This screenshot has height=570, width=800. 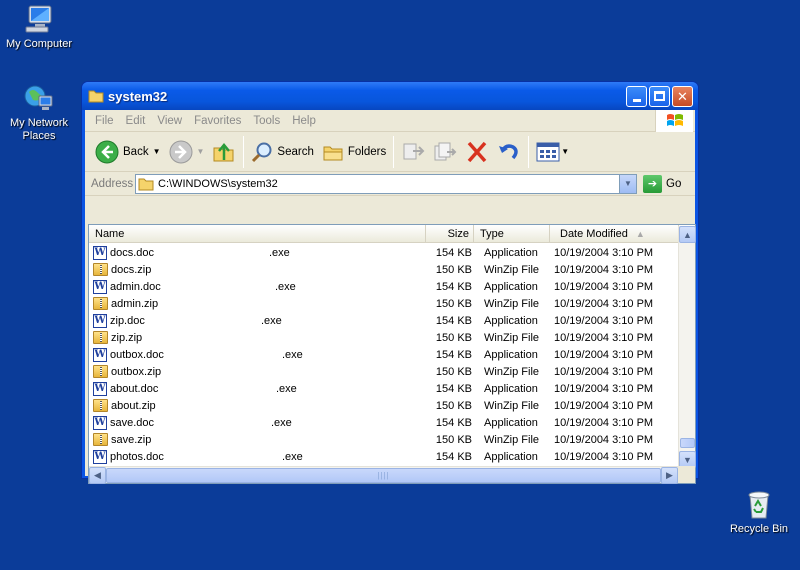 What do you see at coordinates (97, 475) in the screenshot?
I see `scroll-left-button: ◀` at bounding box center [97, 475].